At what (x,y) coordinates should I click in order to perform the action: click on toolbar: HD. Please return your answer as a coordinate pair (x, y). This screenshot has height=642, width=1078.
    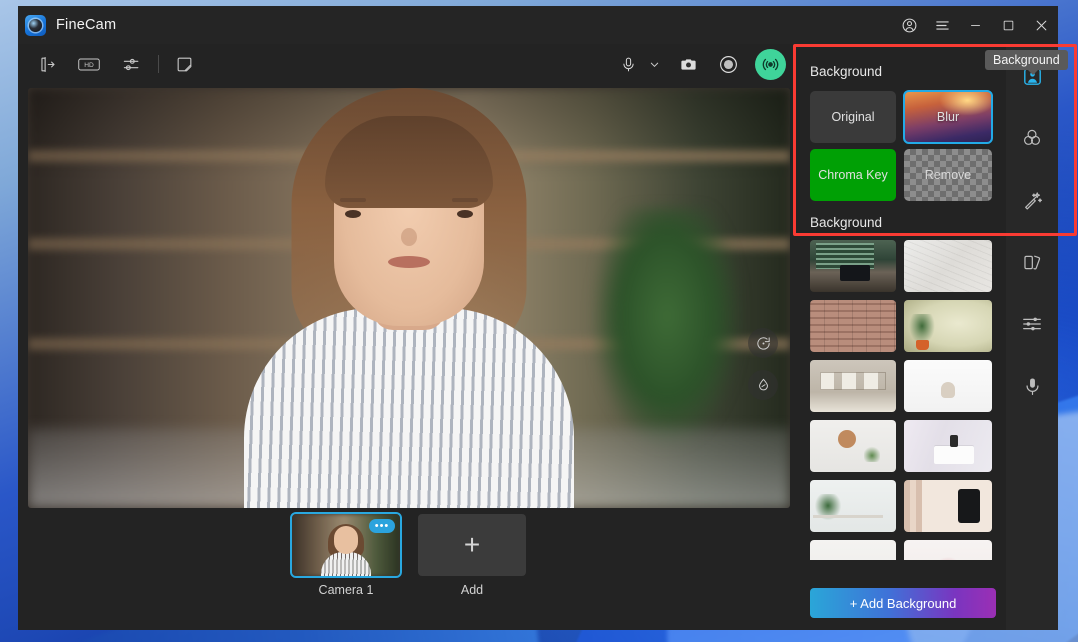
    Looking at the image, I should click on (409, 64).